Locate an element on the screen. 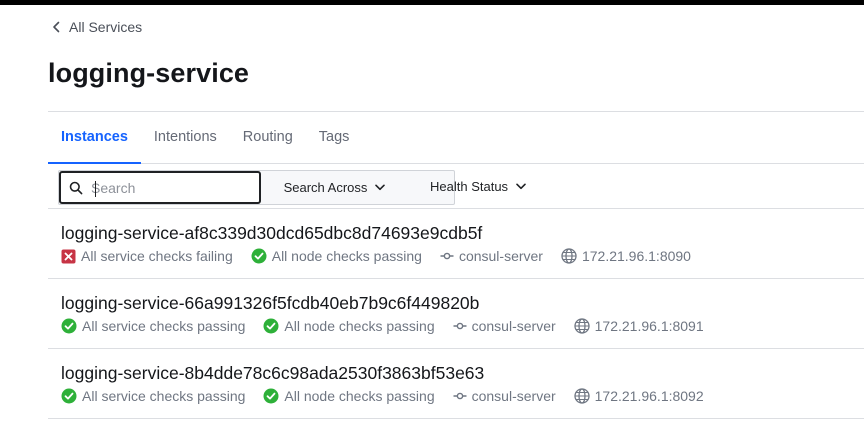 This screenshot has height=439, width=864. text-caret is located at coordinates (95, 189).